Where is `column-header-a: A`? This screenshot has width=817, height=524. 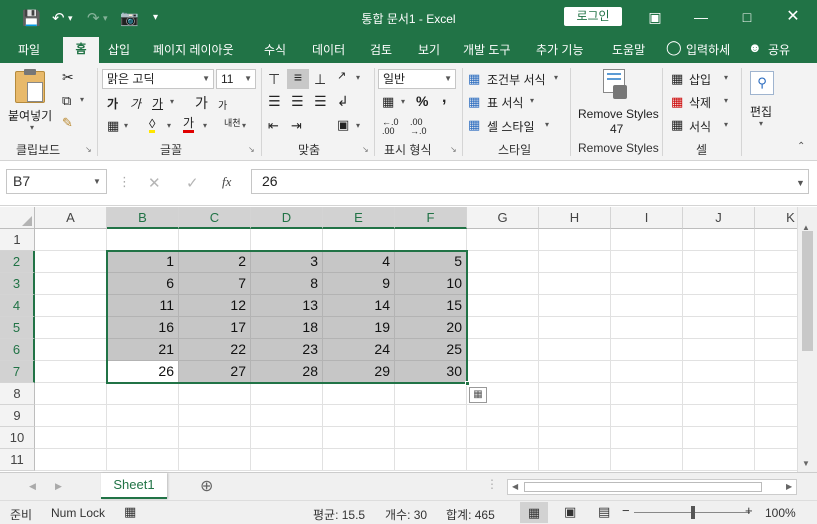 column-header-a: A is located at coordinates (71, 218).